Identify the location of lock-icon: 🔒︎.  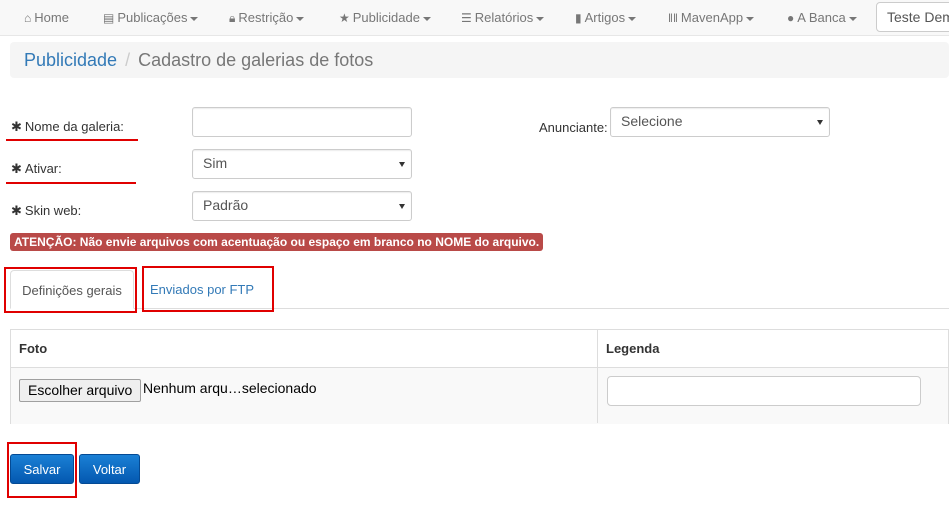
(232, 18).